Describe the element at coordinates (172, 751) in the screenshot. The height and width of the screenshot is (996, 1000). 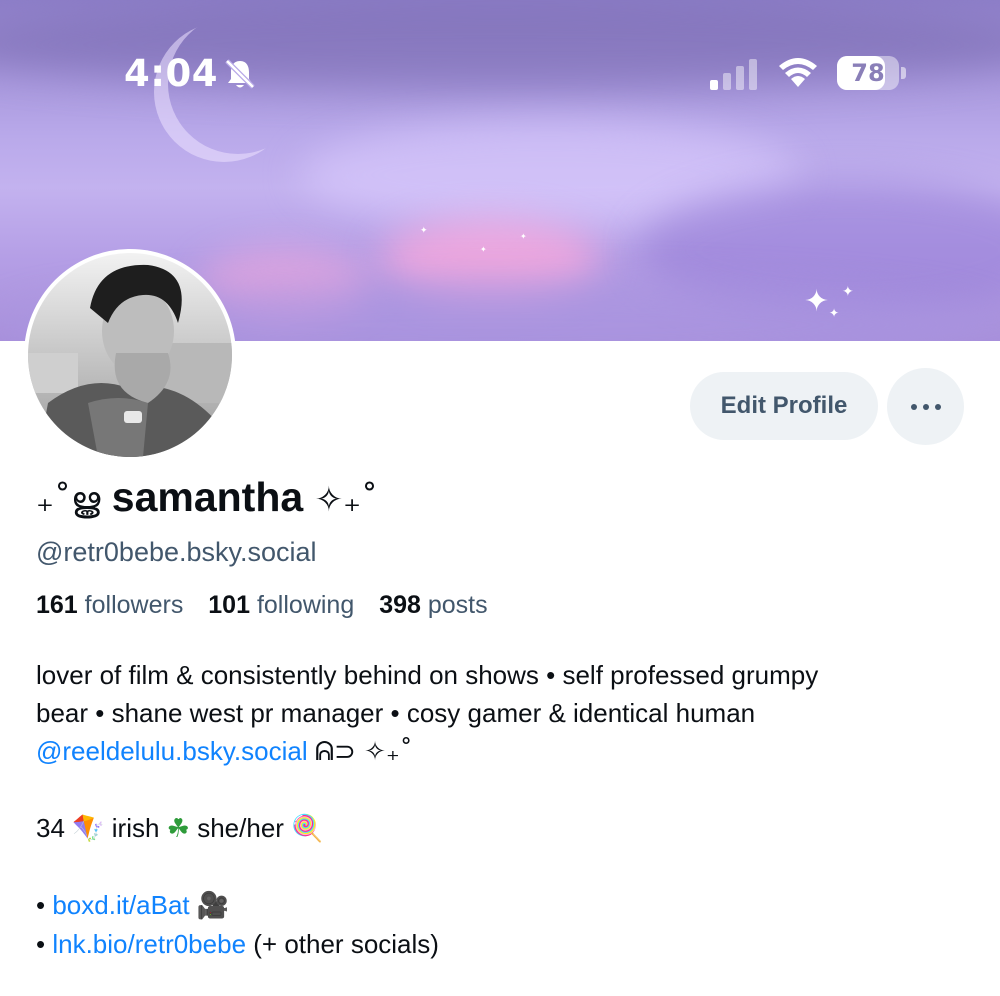
I see `mention-link: @reeldelulu.bsky.social` at that location.